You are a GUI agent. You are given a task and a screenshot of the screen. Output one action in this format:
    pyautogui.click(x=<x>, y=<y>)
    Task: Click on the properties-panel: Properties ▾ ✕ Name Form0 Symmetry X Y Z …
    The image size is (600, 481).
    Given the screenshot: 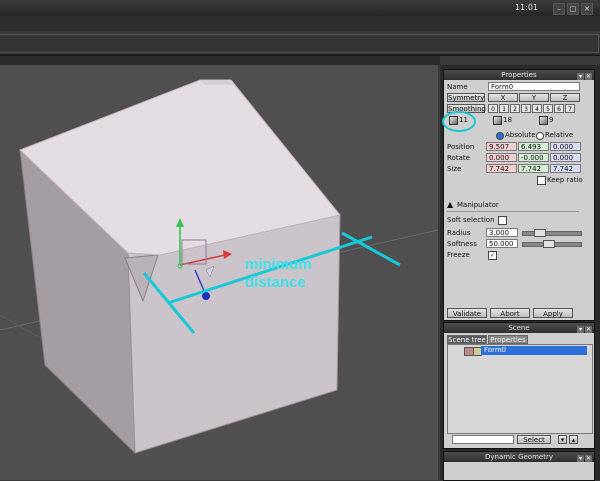 What is the action you would take?
    pyautogui.click(x=519, y=195)
    